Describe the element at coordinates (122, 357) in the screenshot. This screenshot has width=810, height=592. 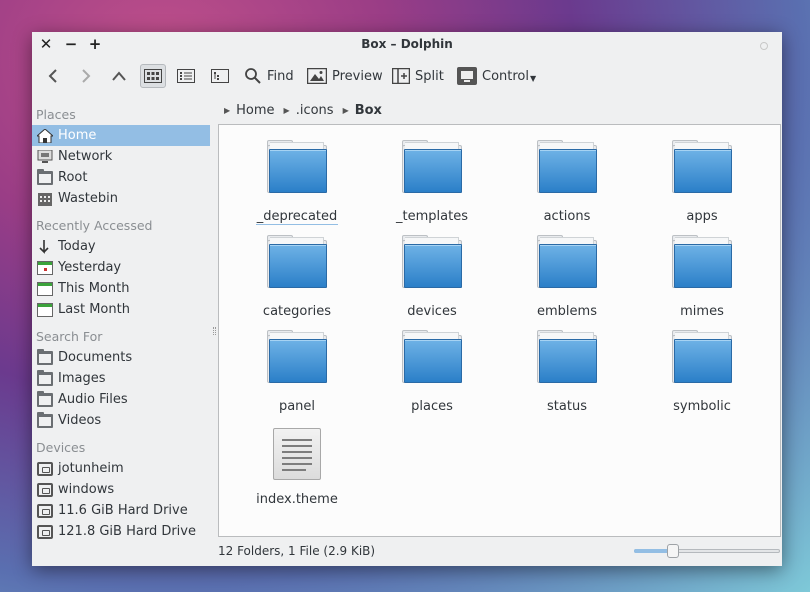
I see `sidebar-item-documents: Documents` at that location.